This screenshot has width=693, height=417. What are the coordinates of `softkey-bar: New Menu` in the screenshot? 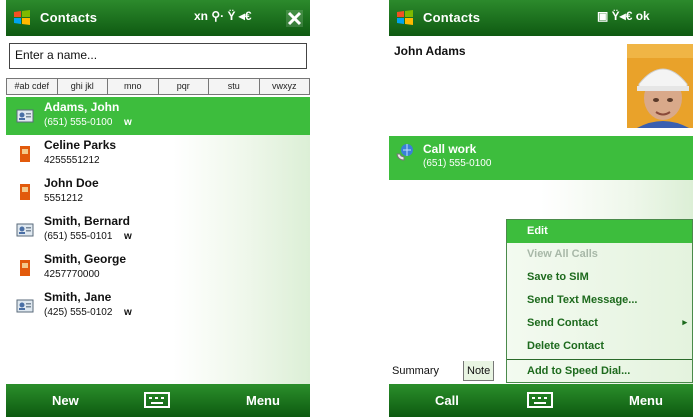 It's located at (158, 400).